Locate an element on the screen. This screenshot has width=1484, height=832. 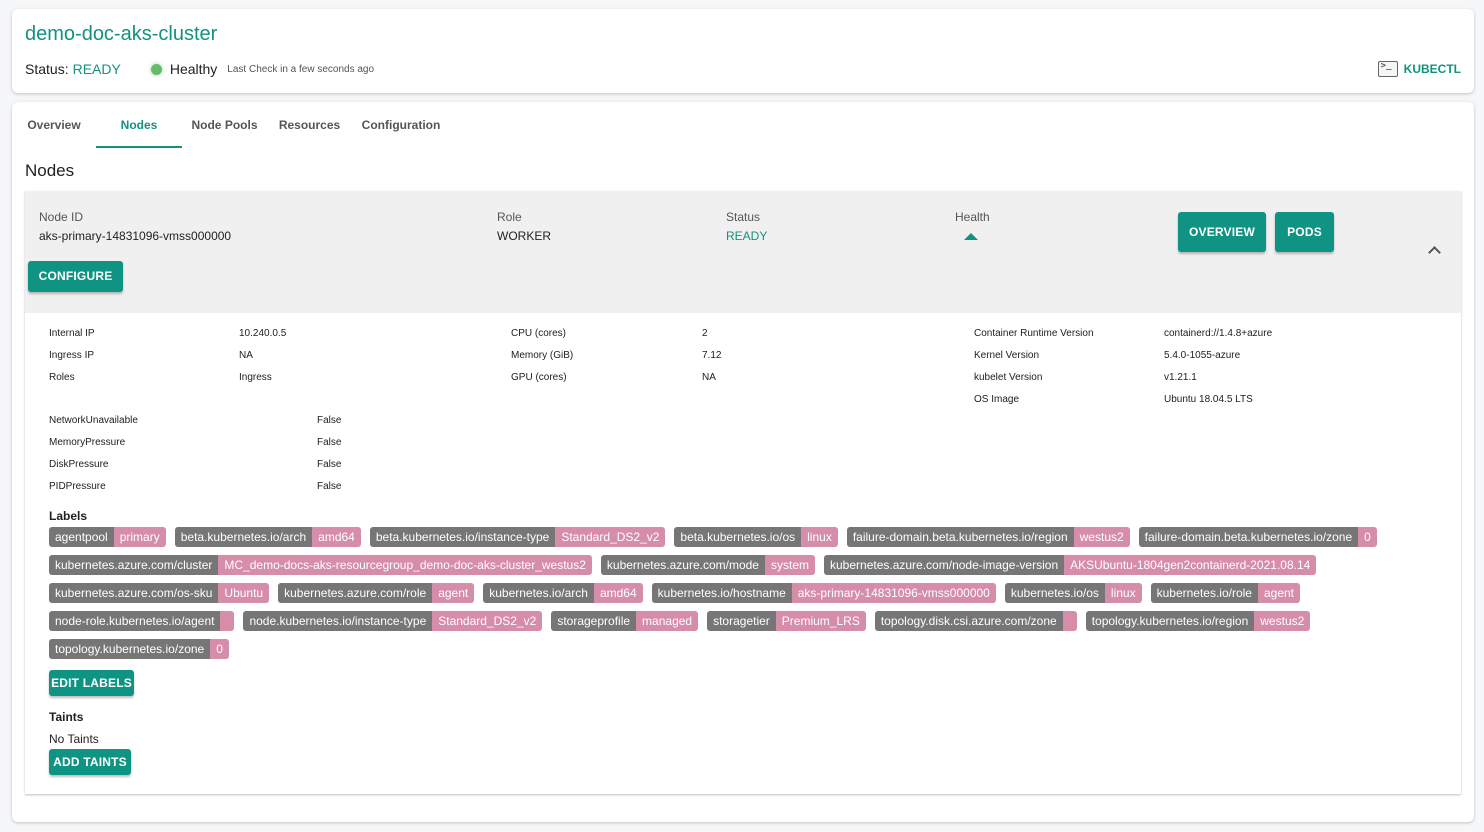
label-key: kubernetes.io/hostname is located at coordinates (721, 593).